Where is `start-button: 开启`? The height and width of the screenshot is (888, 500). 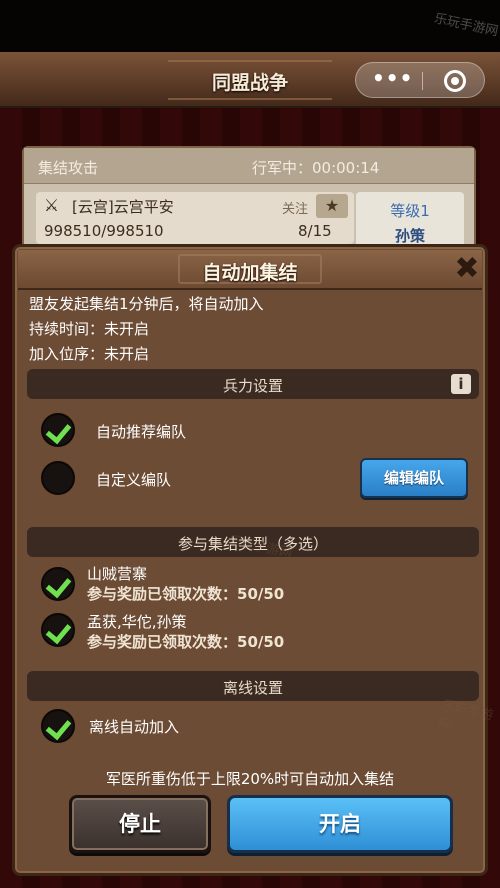 start-button: 开启 is located at coordinates (340, 824).